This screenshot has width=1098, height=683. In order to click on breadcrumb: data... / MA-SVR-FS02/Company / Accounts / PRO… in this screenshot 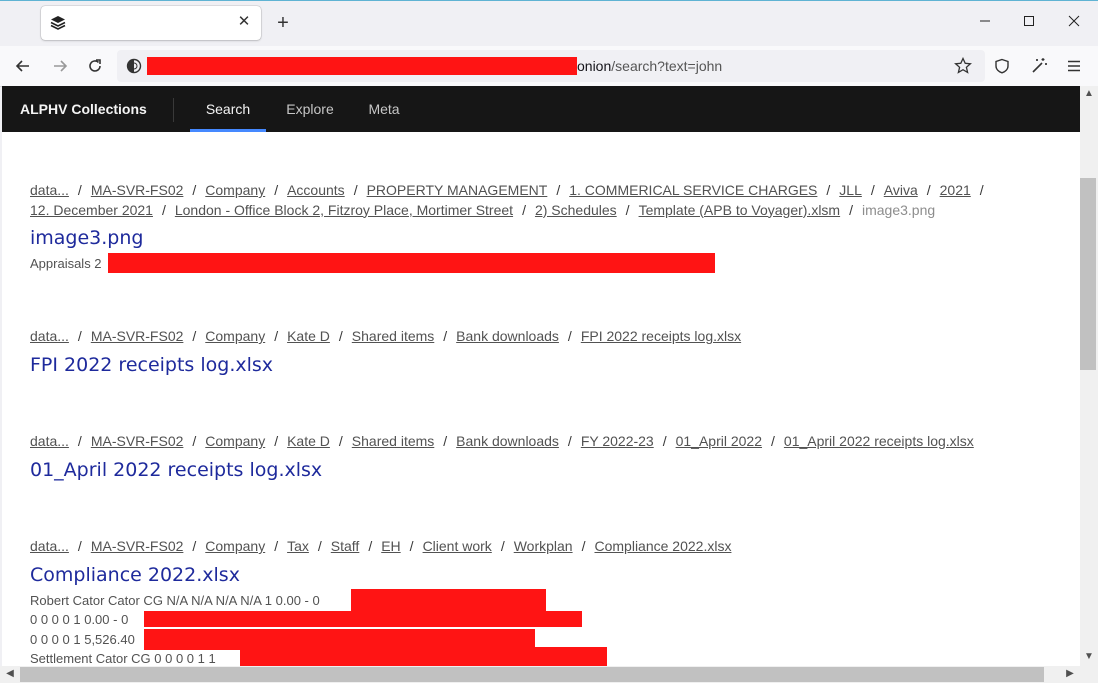, I will do `click(507, 200)`.